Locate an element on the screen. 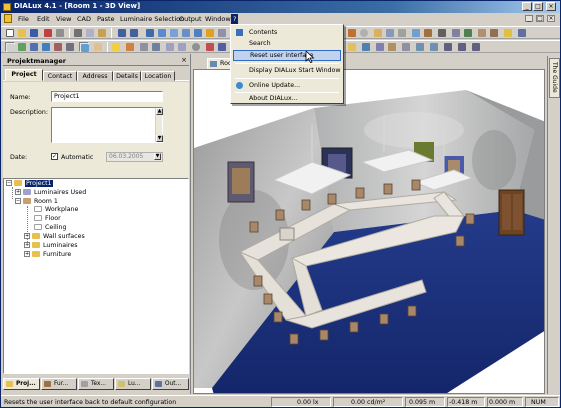  light-icon is located at coordinates (352, 47).